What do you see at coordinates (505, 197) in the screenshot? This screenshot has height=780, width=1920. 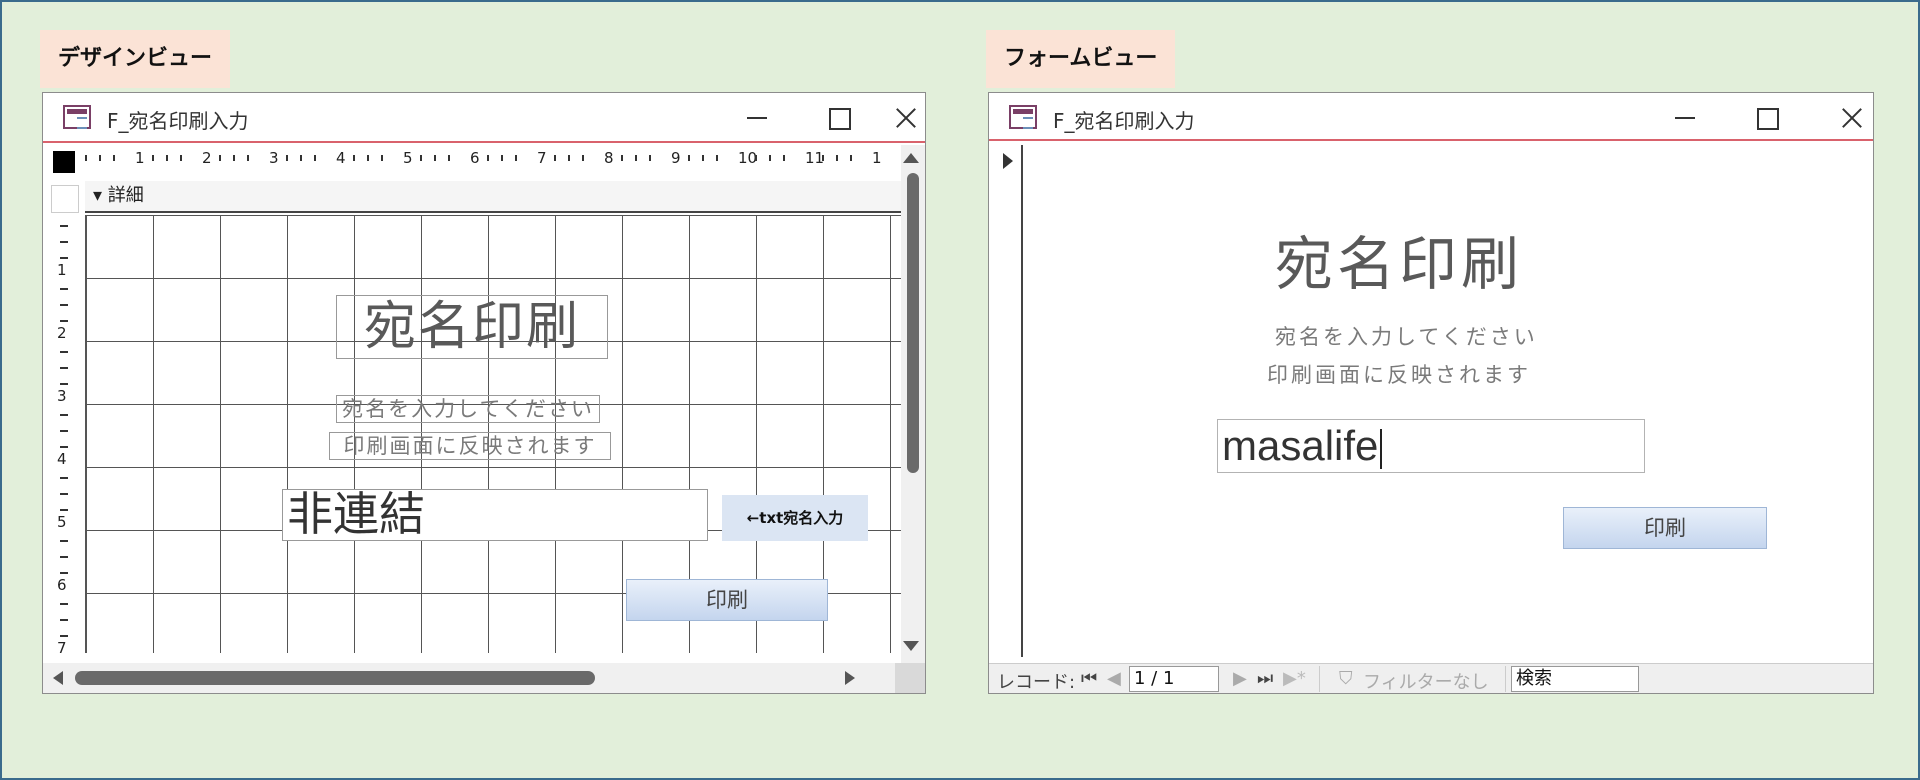 I see `detail-section-bar: ▾ 詳細` at bounding box center [505, 197].